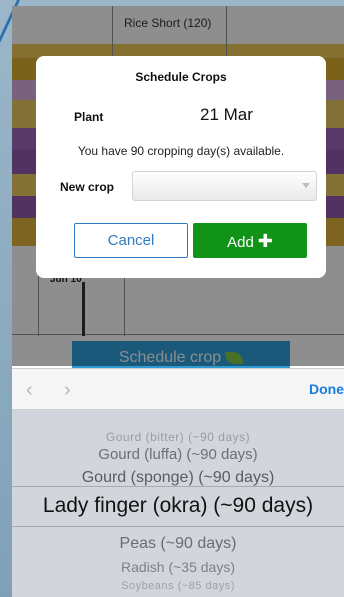 The height and width of the screenshot is (597, 344). I want to click on add-label: Add, so click(240, 242).